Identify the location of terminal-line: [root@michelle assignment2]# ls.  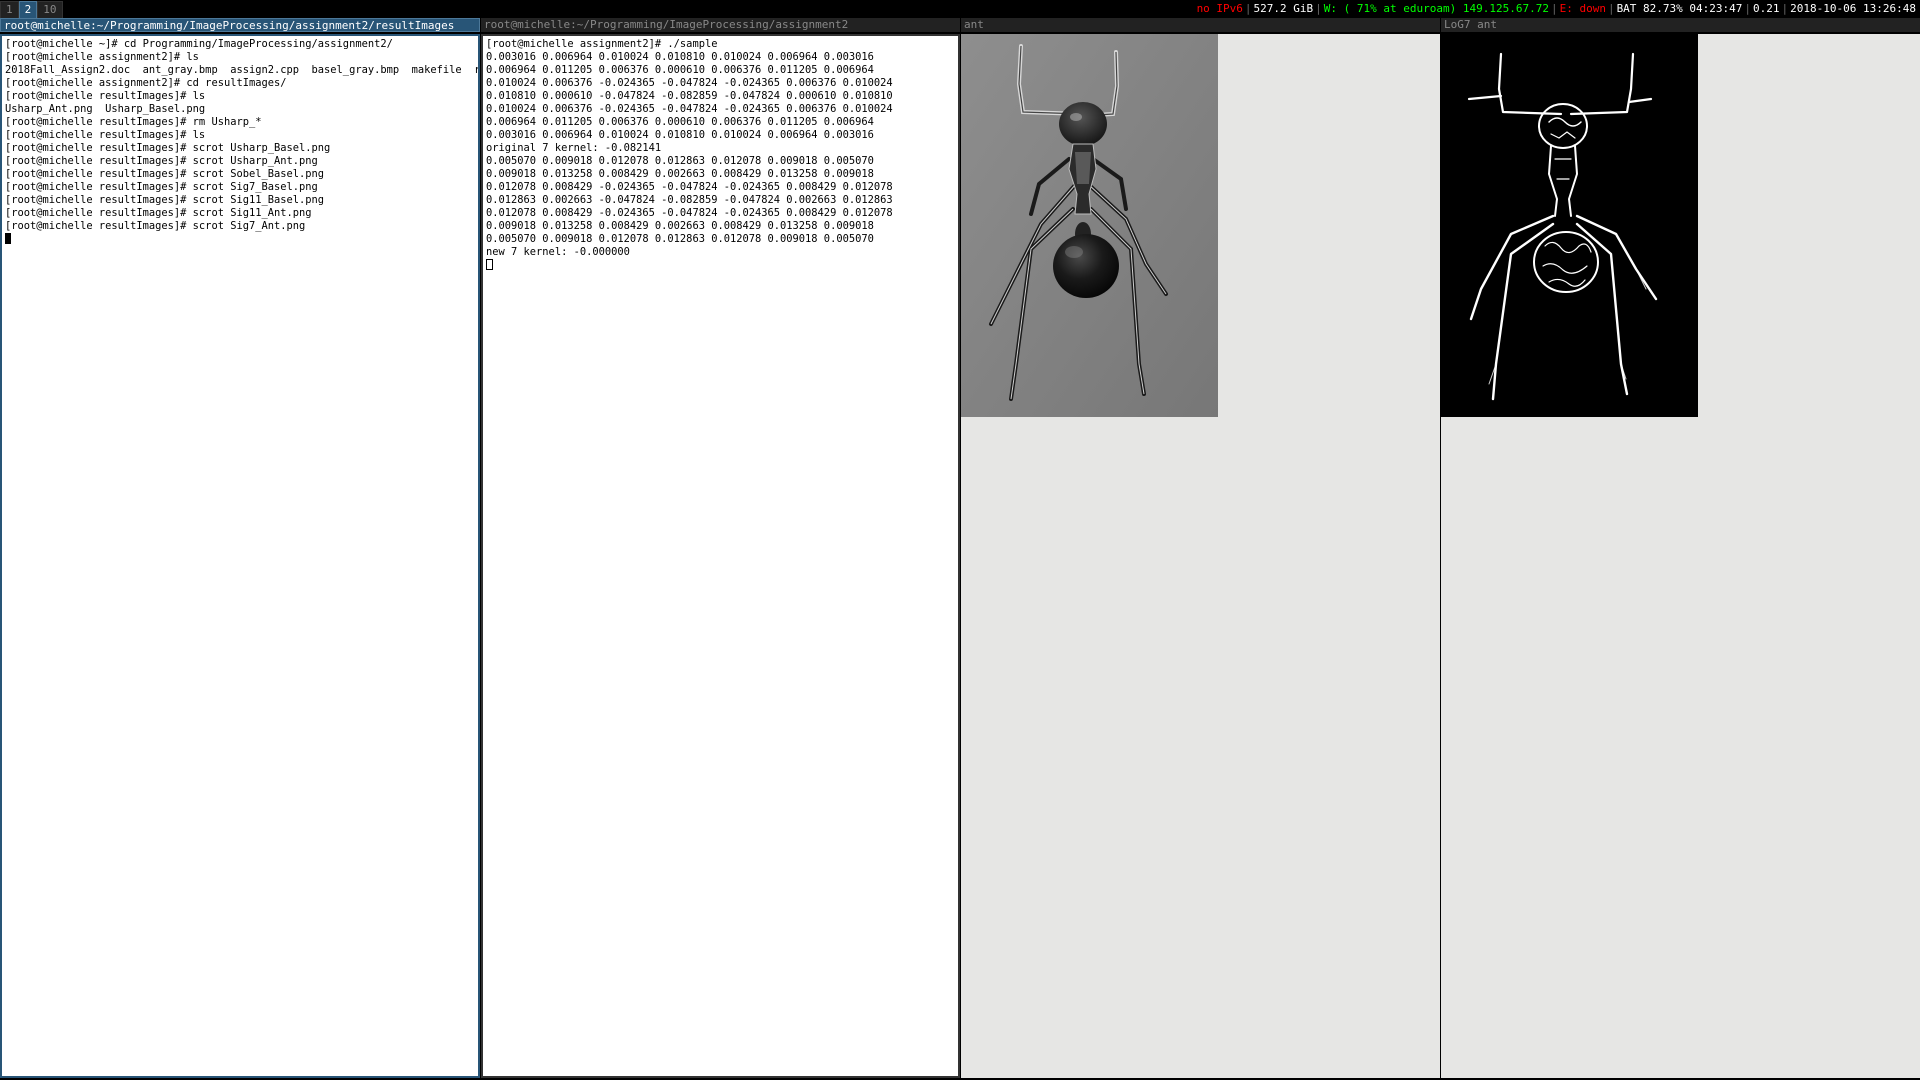
(102, 57).